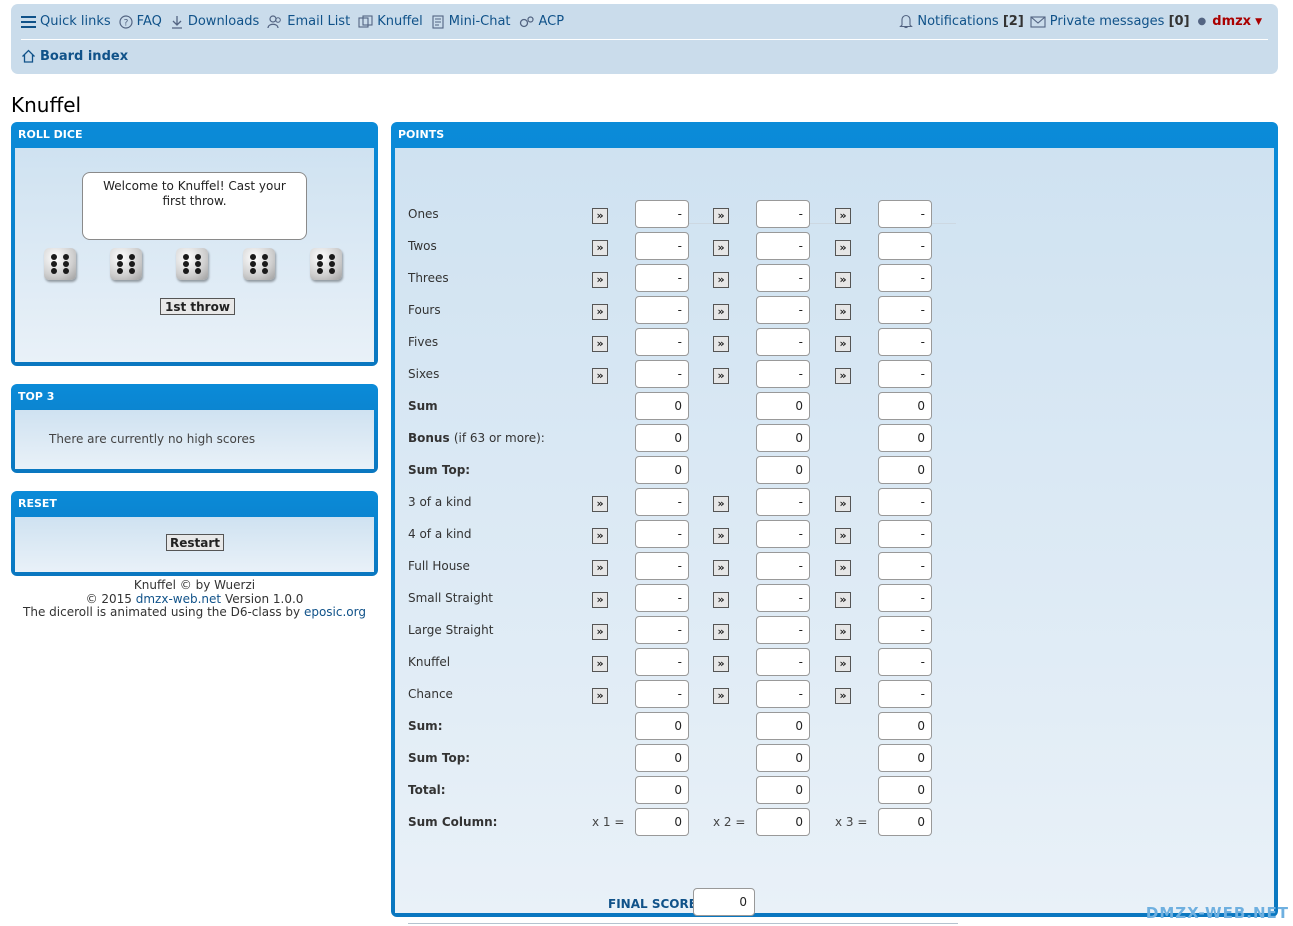  What do you see at coordinates (551, 21) in the screenshot?
I see `acp-label: ACP` at bounding box center [551, 21].